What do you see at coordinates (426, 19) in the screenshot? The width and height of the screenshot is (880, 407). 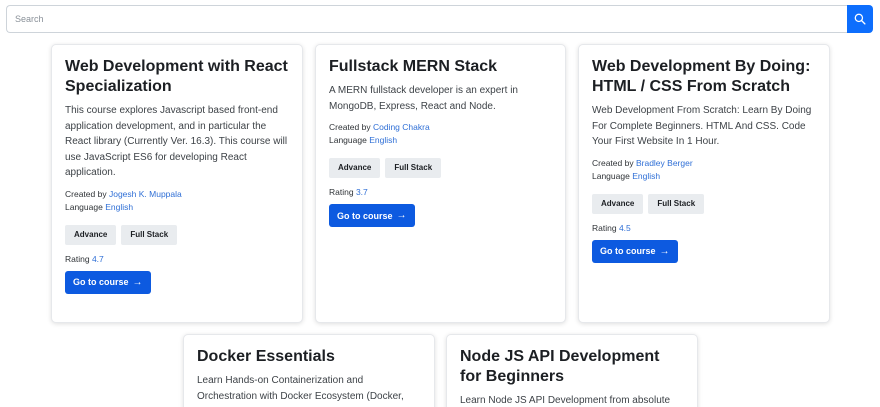 I see `search-input` at bounding box center [426, 19].